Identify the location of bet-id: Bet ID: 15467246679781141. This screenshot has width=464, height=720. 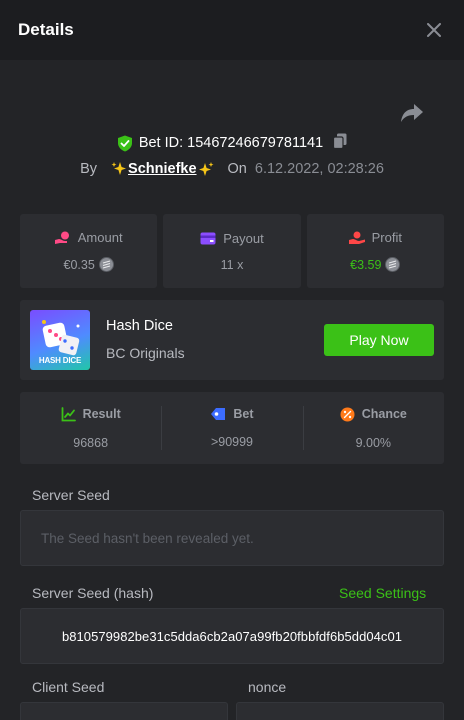
(231, 143).